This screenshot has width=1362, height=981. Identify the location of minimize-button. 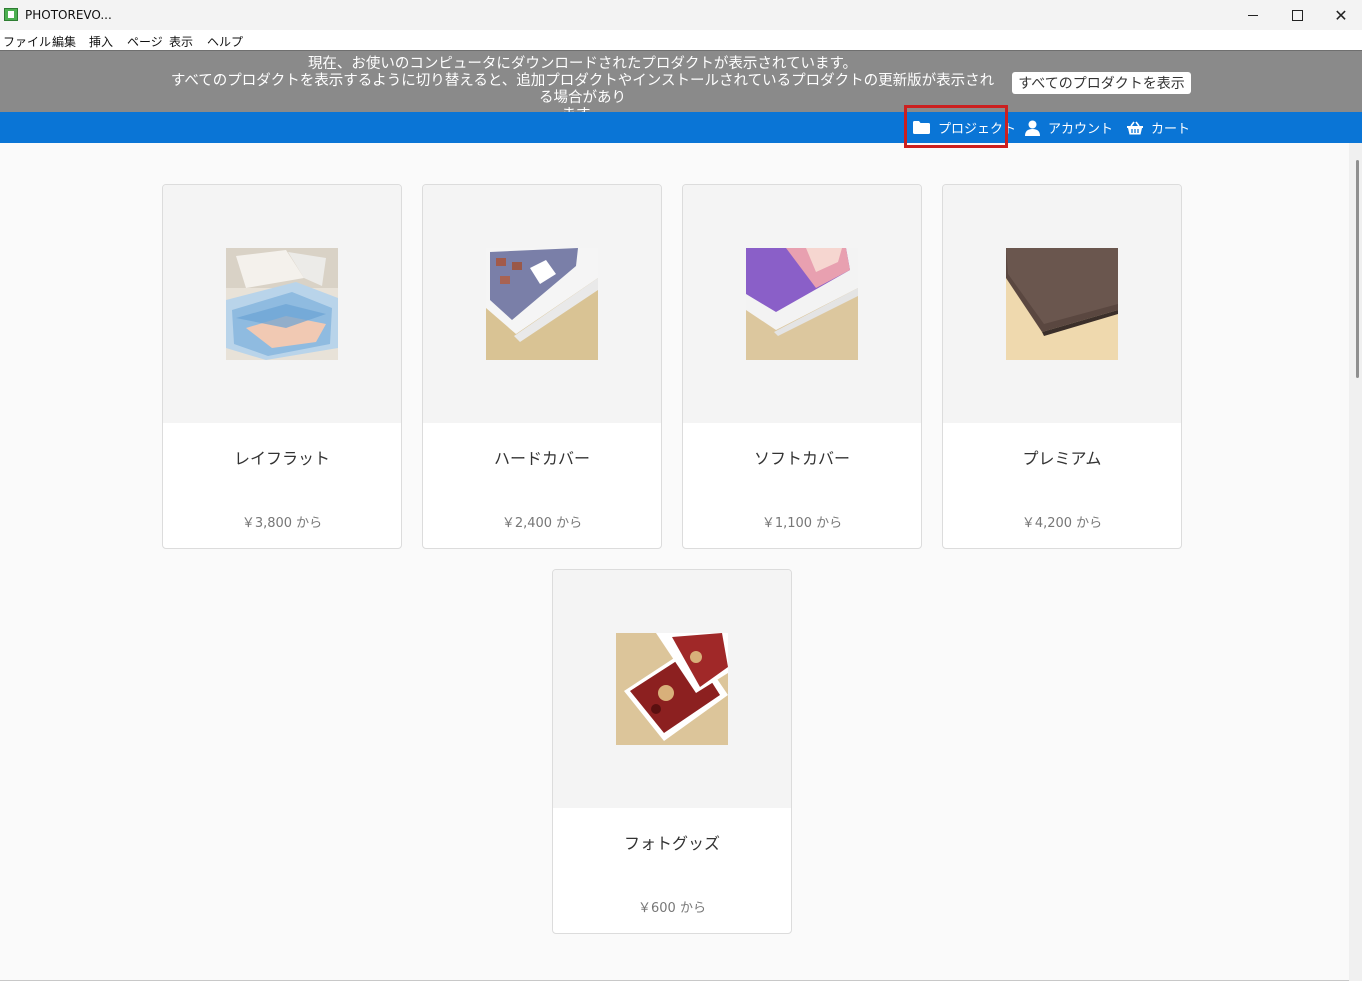
(1253, 15).